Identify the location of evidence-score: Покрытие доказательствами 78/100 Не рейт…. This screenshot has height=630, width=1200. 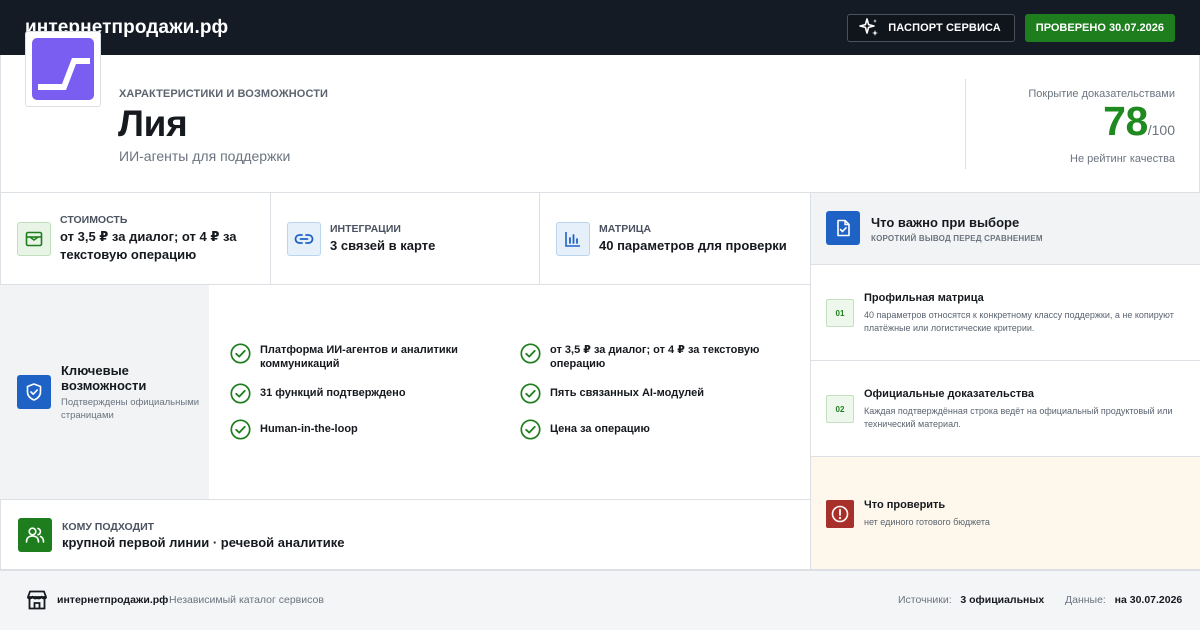
(1101, 126).